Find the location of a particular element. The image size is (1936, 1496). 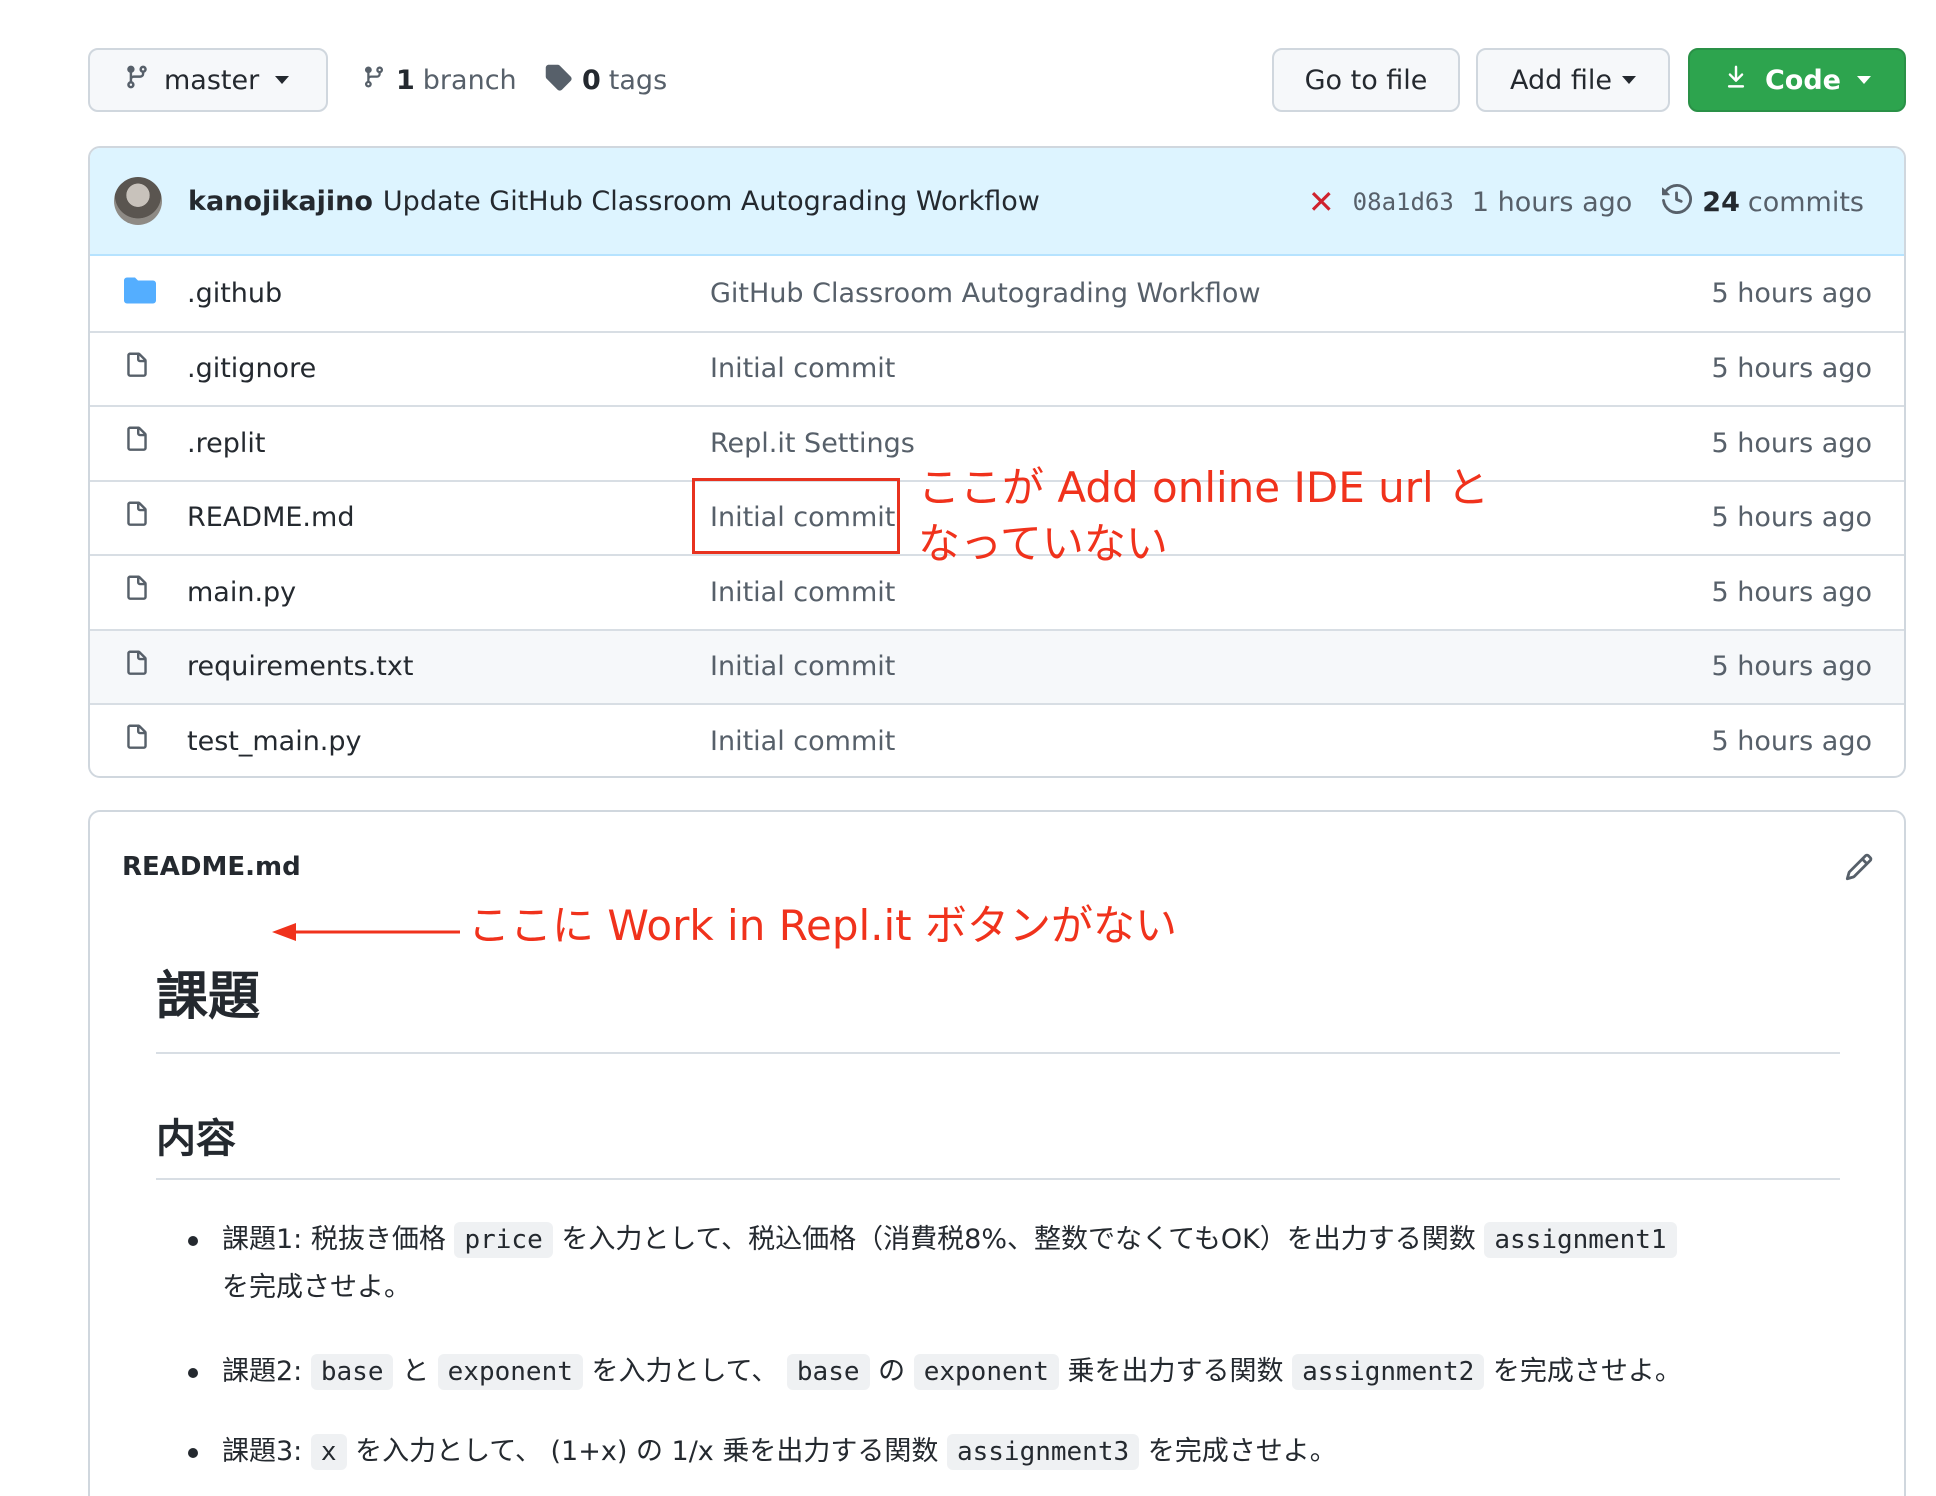

commit-time: 1 hours ago is located at coordinates (1552, 202).